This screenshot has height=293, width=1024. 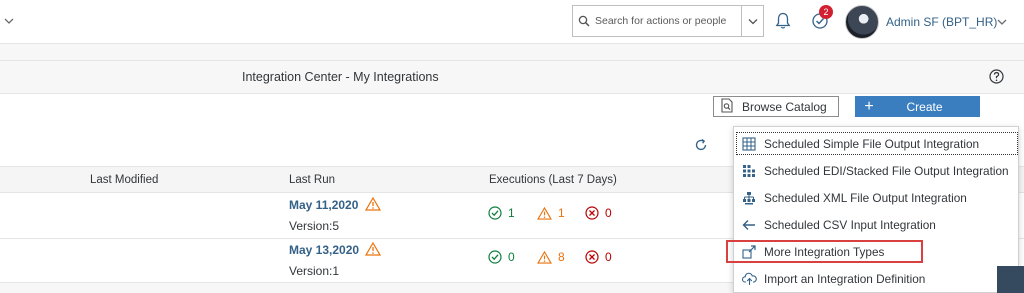 I want to click on stacked-grid-icon, so click(x=749, y=171).